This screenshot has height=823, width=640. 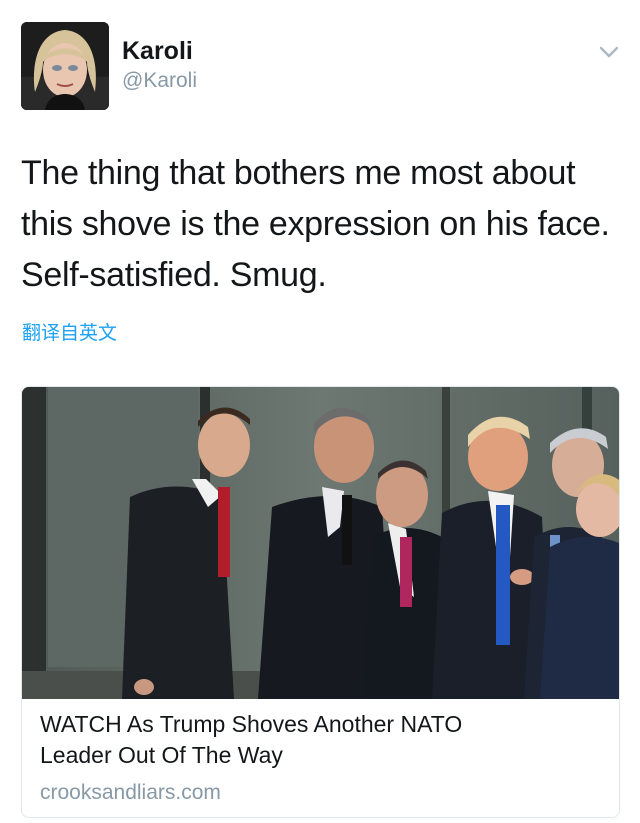 I want to click on tweet-text-line: Self-satisfied. Smug., so click(x=174, y=275).